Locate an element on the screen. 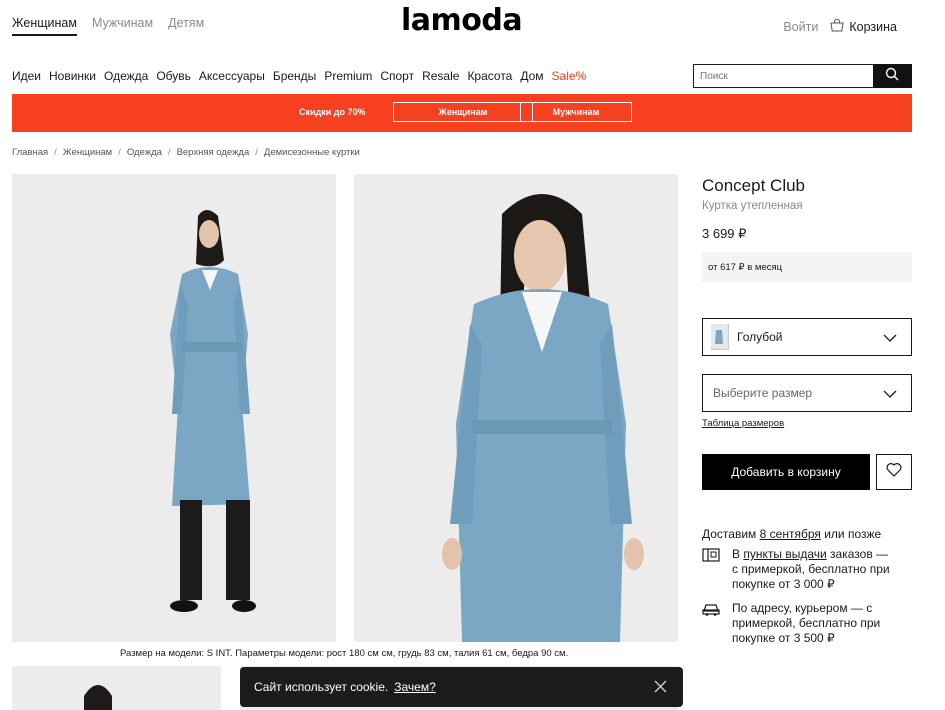  color-select: Голубой is located at coordinates (807, 337).